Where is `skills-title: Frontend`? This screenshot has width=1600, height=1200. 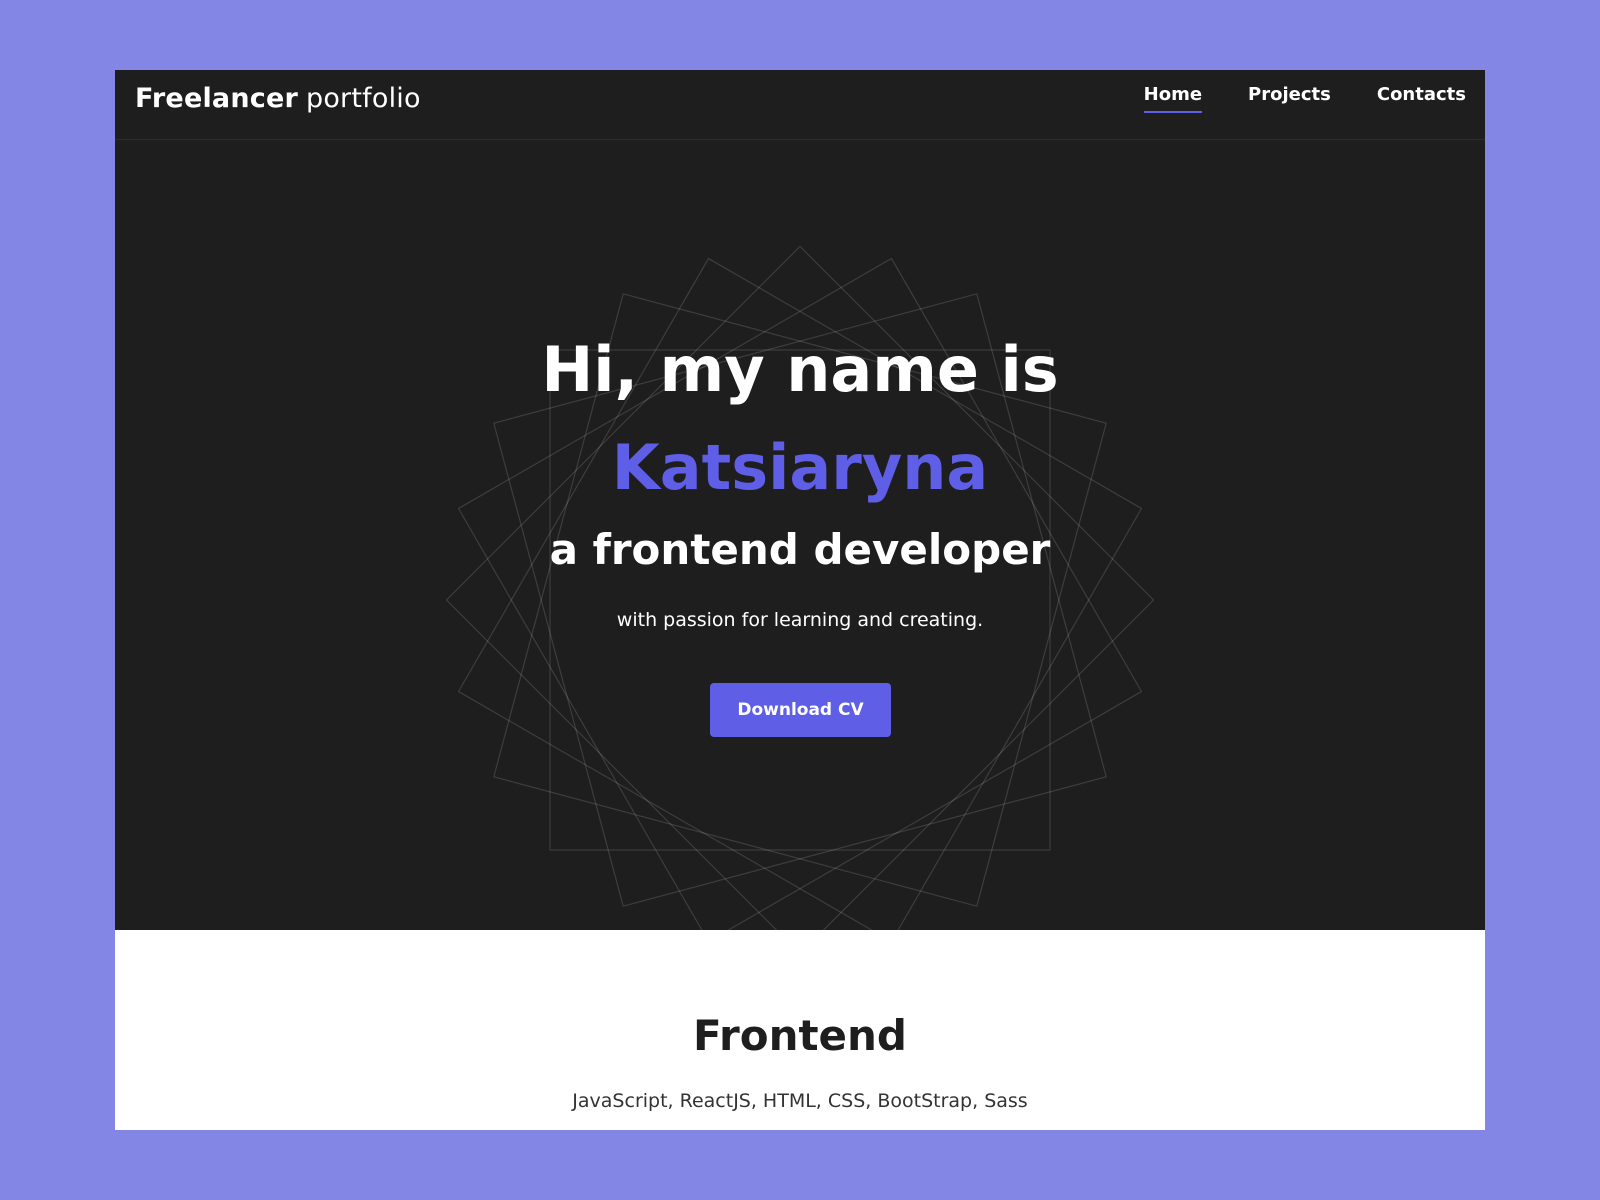 skills-title: Frontend is located at coordinates (800, 1035).